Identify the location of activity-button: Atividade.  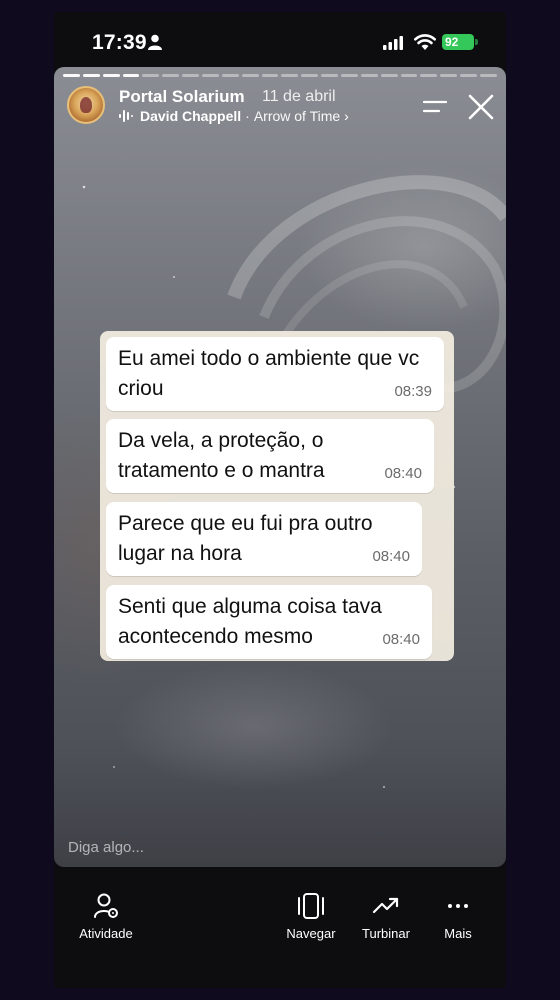
(106, 916).